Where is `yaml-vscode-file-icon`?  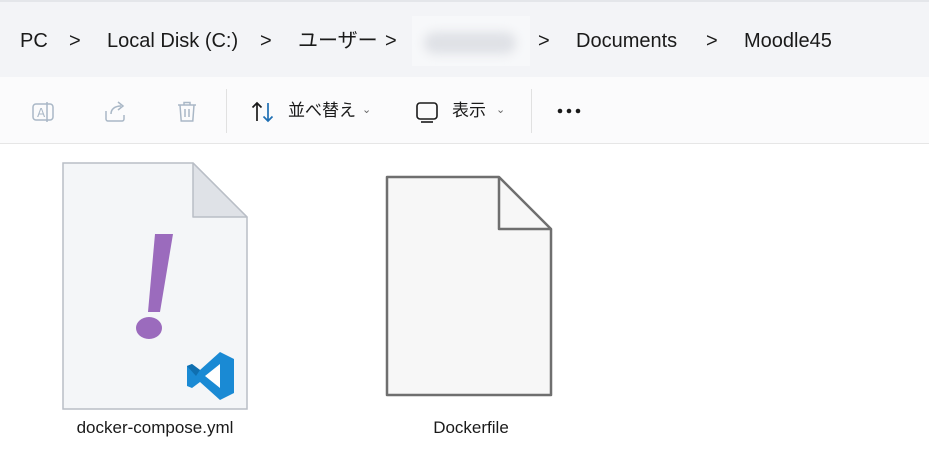 yaml-vscode-file-icon is located at coordinates (155, 286).